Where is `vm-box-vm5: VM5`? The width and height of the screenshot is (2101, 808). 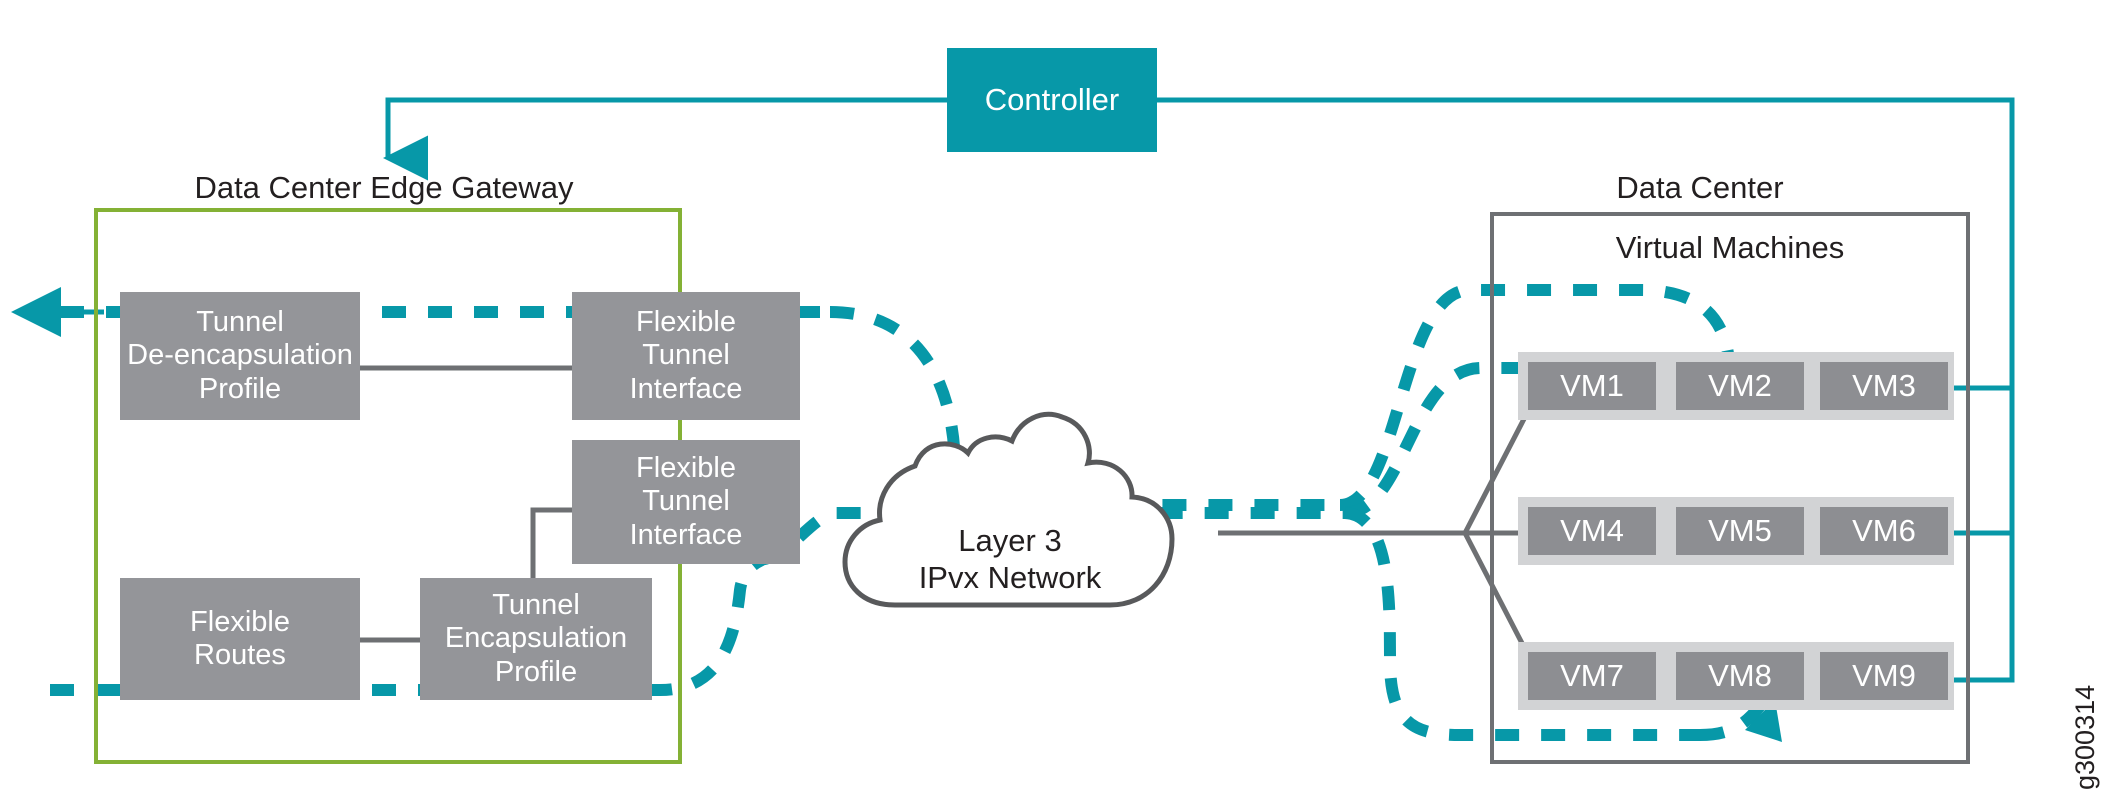
vm-box-vm5: VM5 is located at coordinates (1740, 531).